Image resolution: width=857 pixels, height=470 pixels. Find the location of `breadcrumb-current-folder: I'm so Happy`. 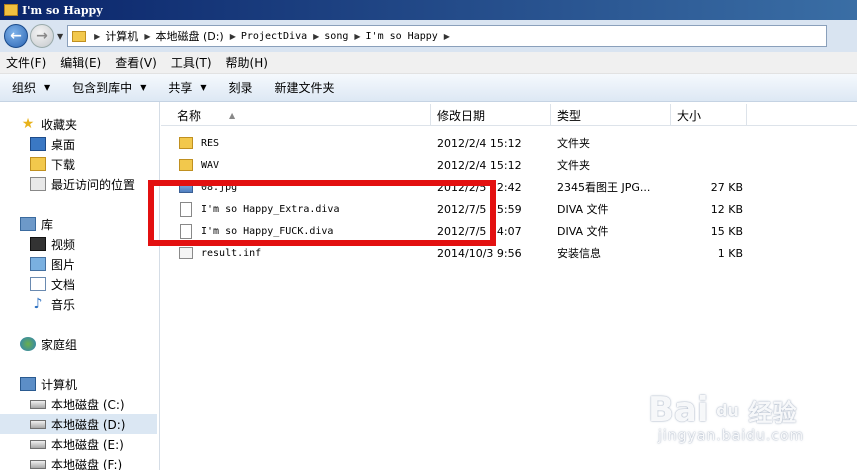

breadcrumb-current-folder: I'm so Happy is located at coordinates (402, 36).